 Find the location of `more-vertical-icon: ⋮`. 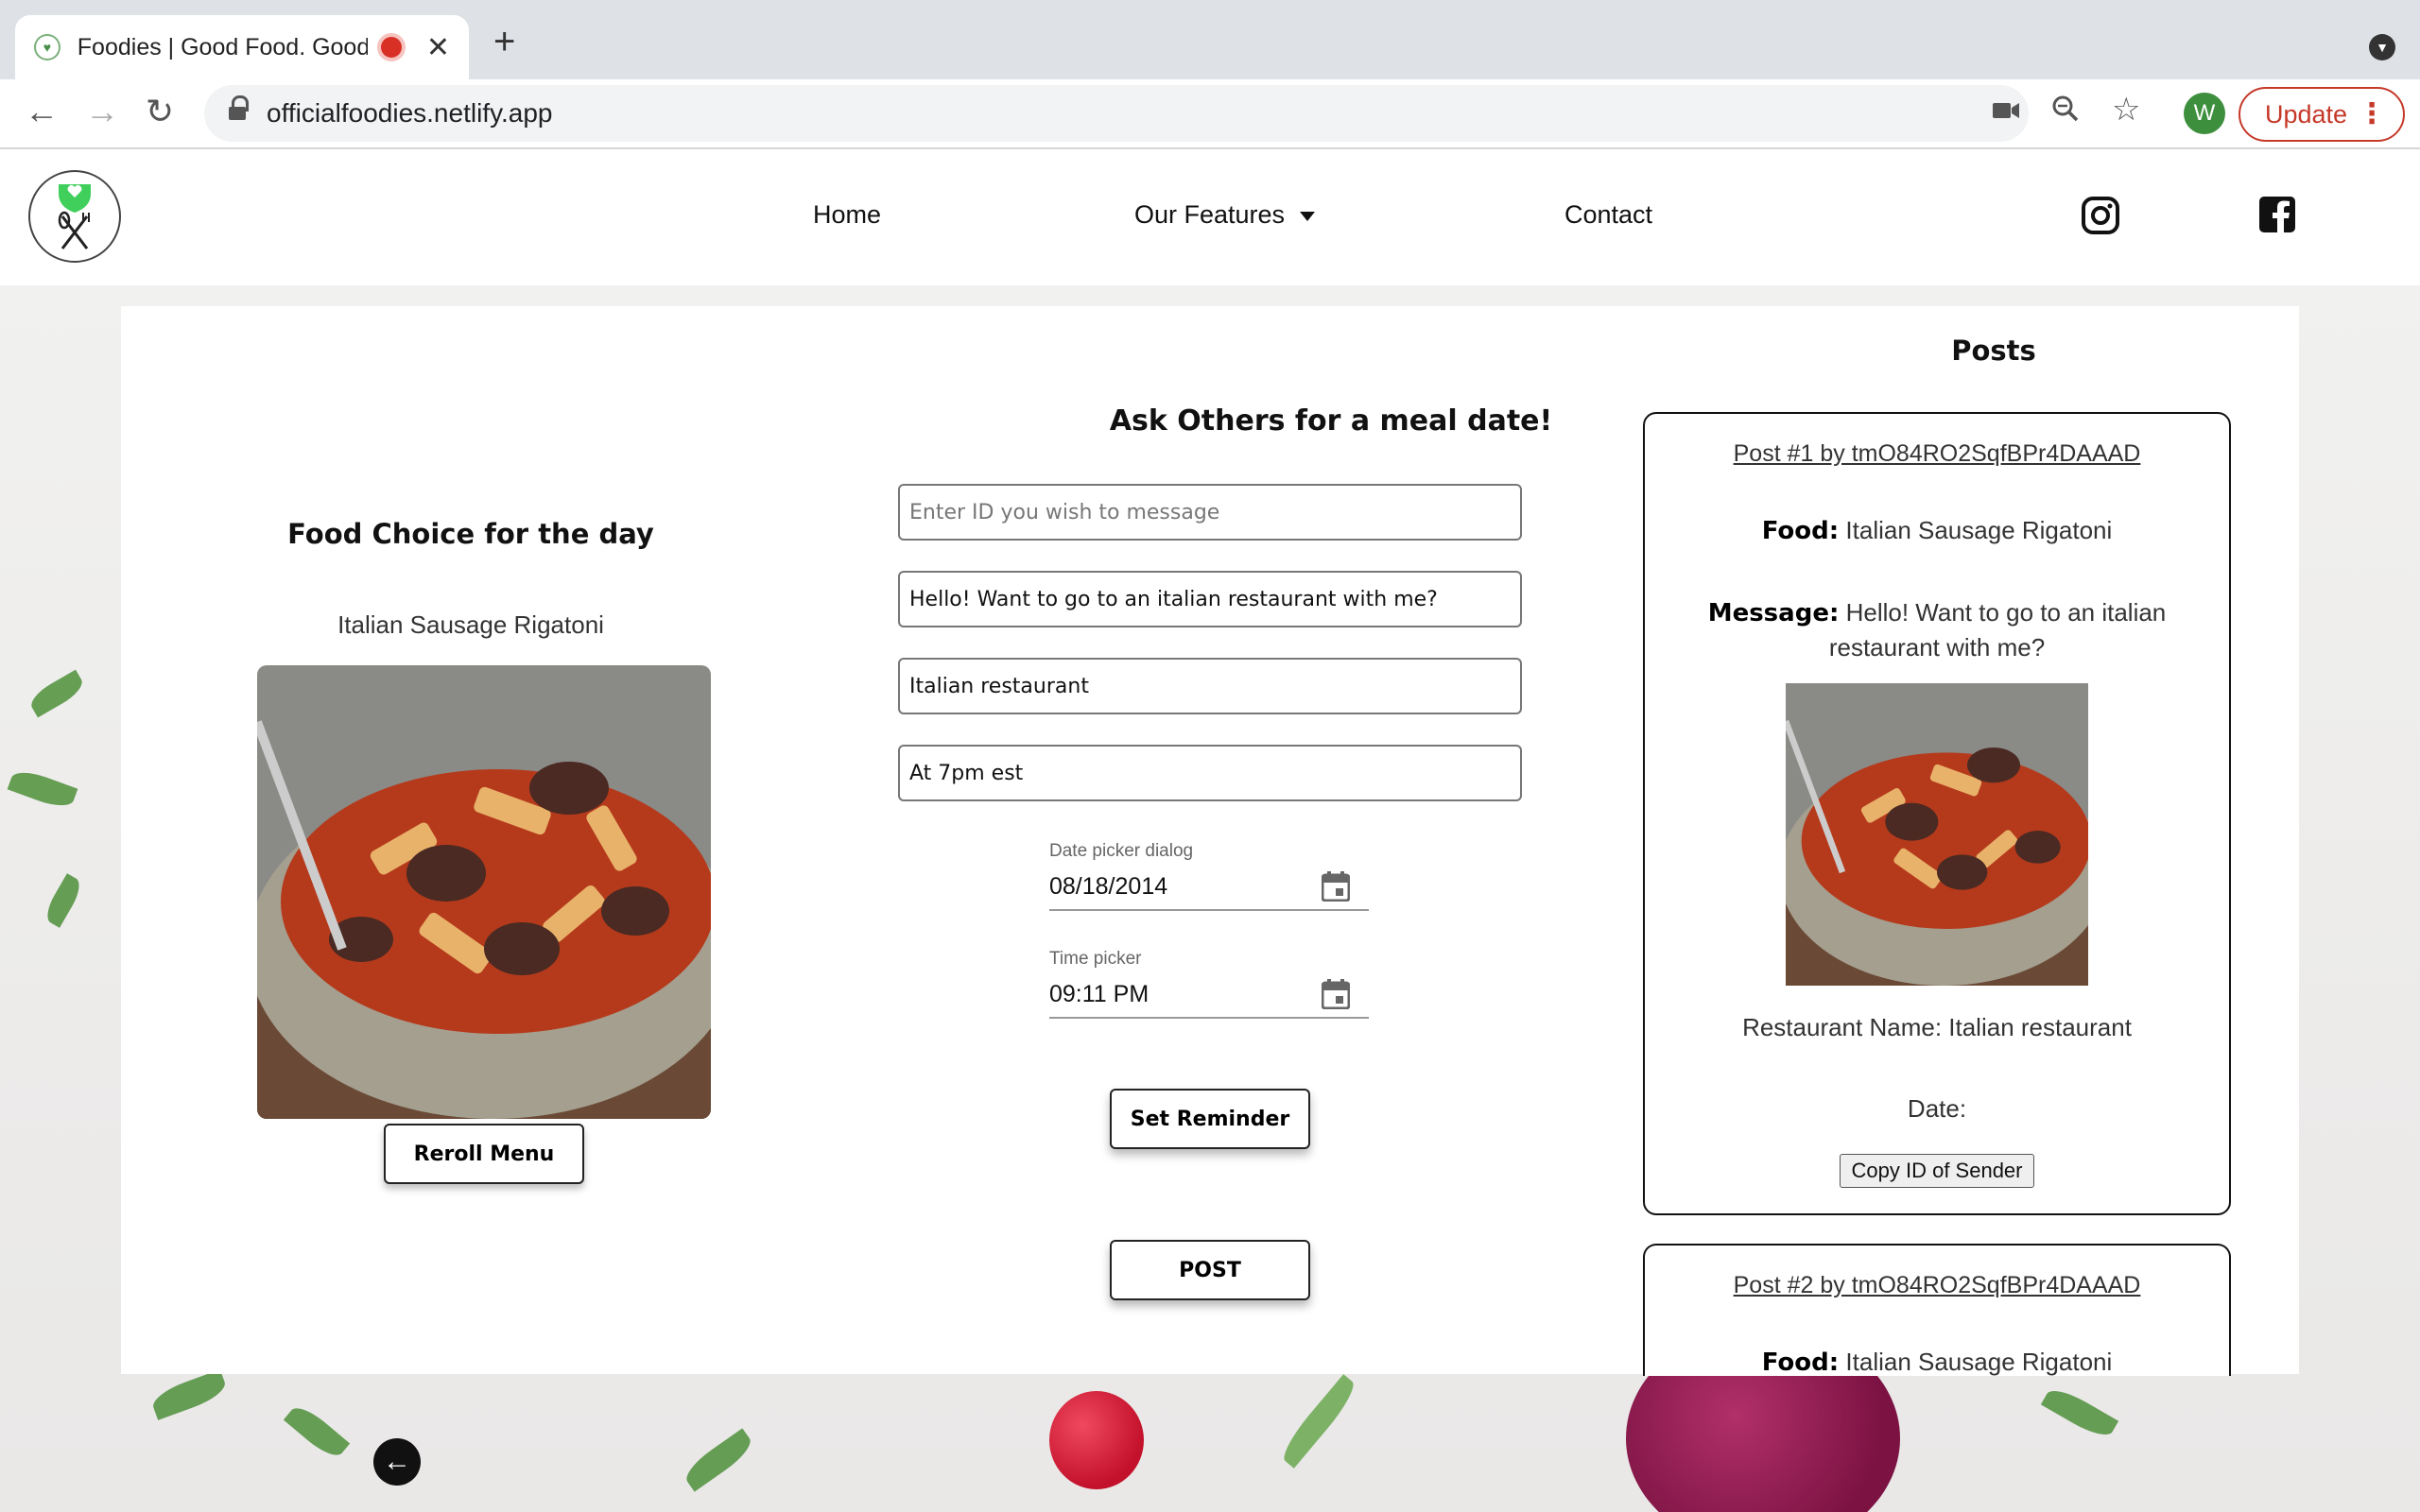

more-vertical-icon: ⋮ is located at coordinates (2372, 113).